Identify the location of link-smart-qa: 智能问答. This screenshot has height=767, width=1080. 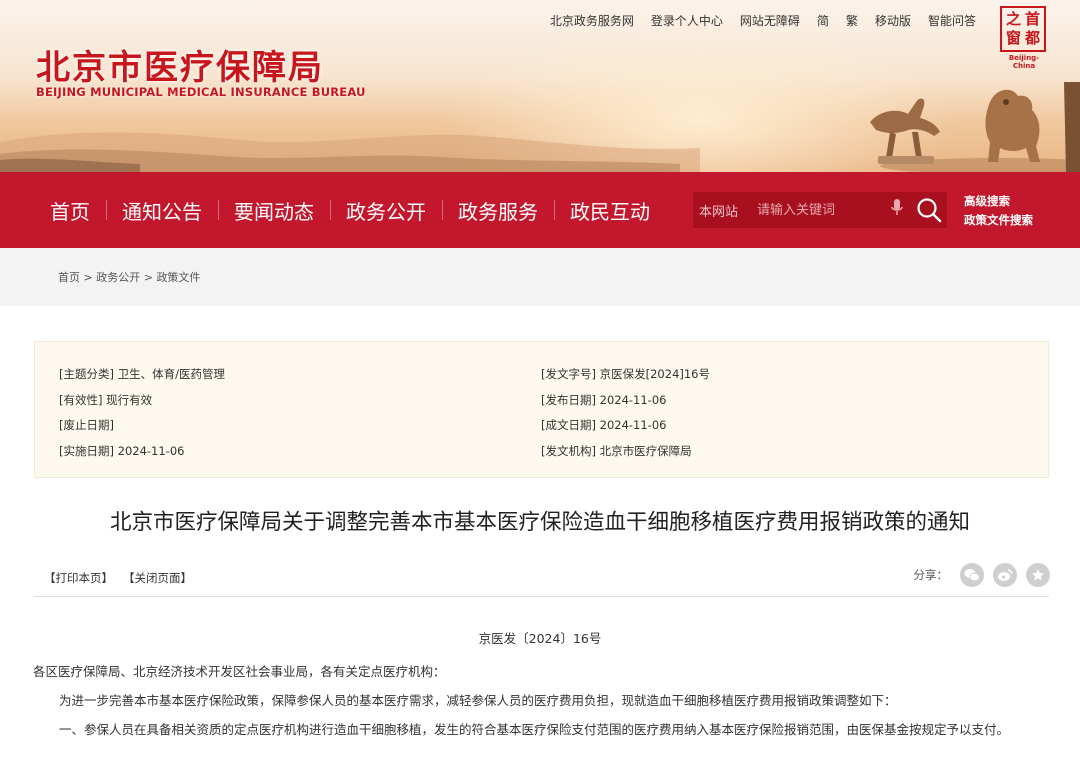
(952, 20).